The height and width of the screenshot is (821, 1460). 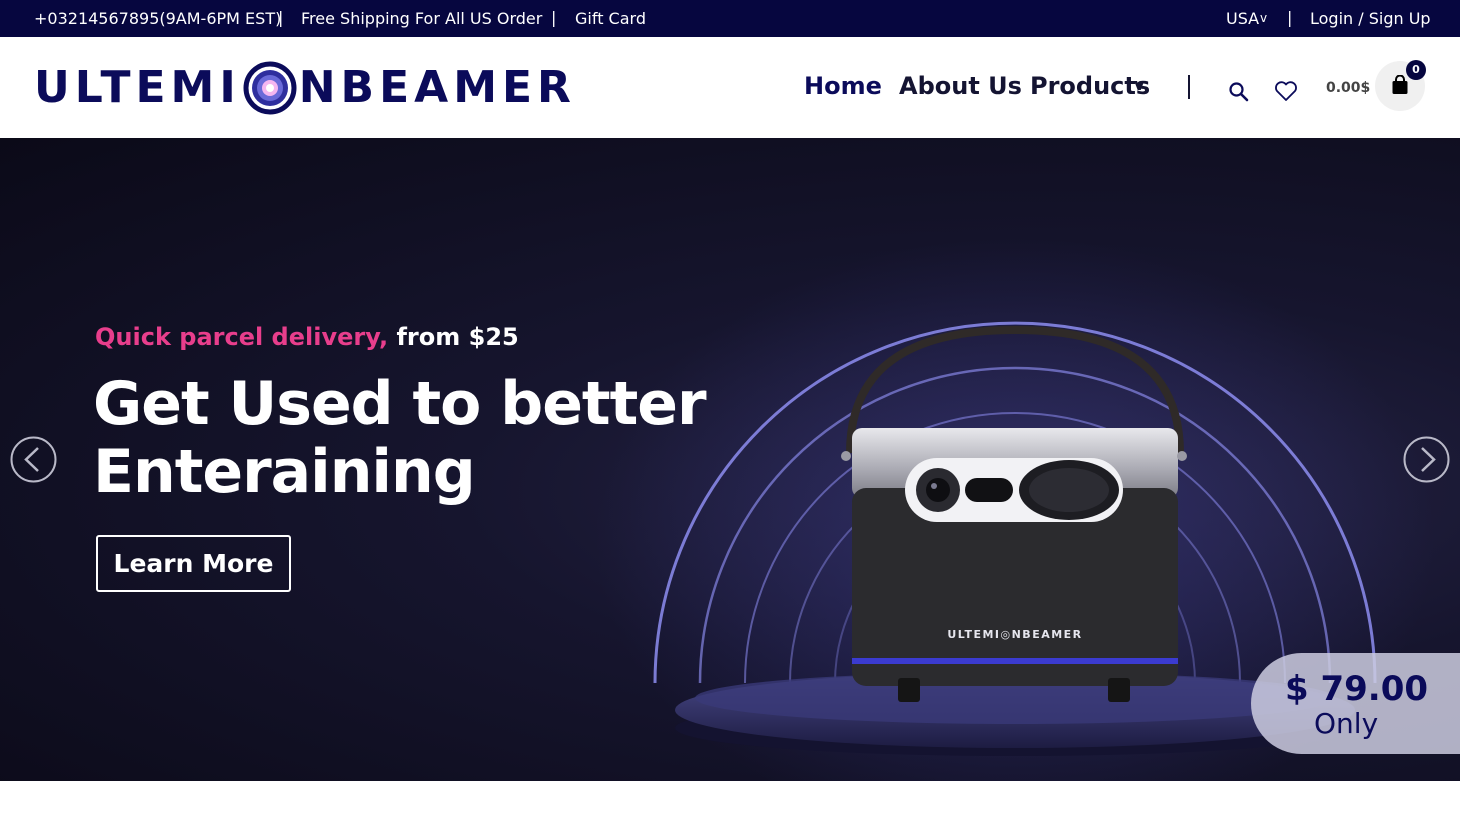 I want to click on cart-count-badge: 0, so click(x=1416, y=70).